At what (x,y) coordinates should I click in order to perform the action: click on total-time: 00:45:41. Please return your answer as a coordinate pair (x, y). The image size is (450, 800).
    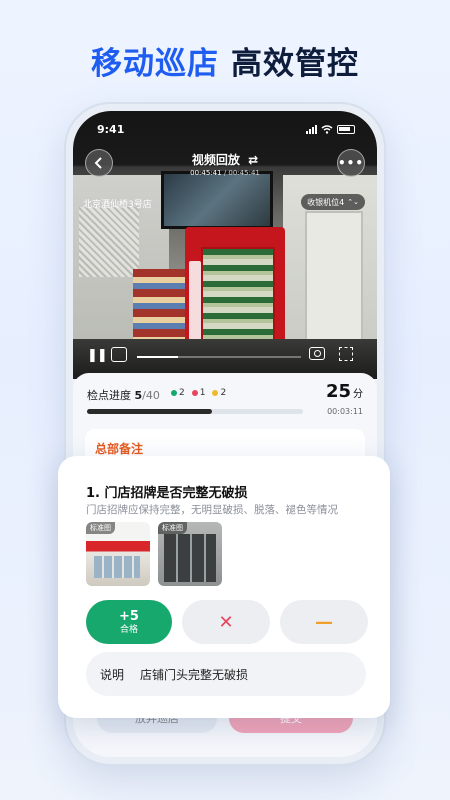
    Looking at the image, I should click on (244, 173).